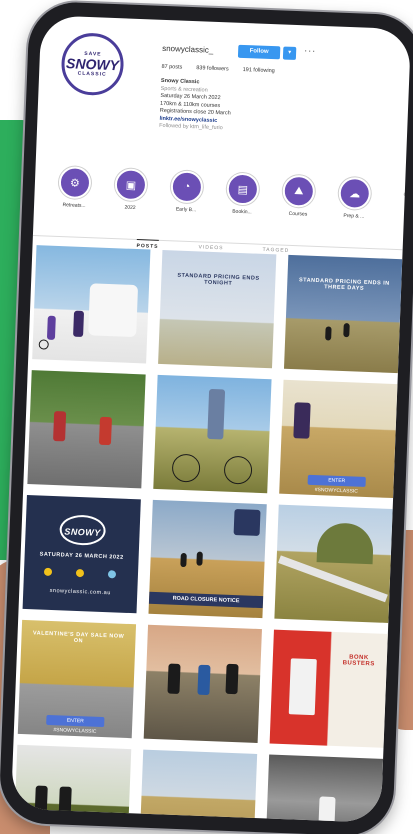 The image size is (413, 834). What do you see at coordinates (78, 637) in the screenshot?
I see `tile-caption: VALENTINE'S DAY SALE NOW ON` at bounding box center [78, 637].